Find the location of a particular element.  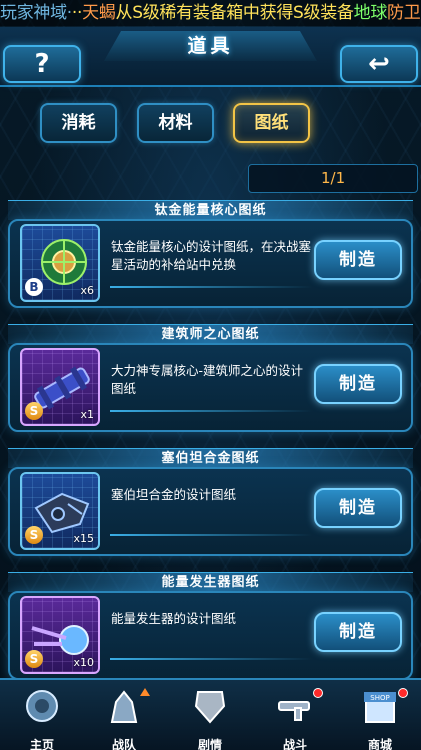

item-thumbnail: S x15 is located at coordinates (60, 511).